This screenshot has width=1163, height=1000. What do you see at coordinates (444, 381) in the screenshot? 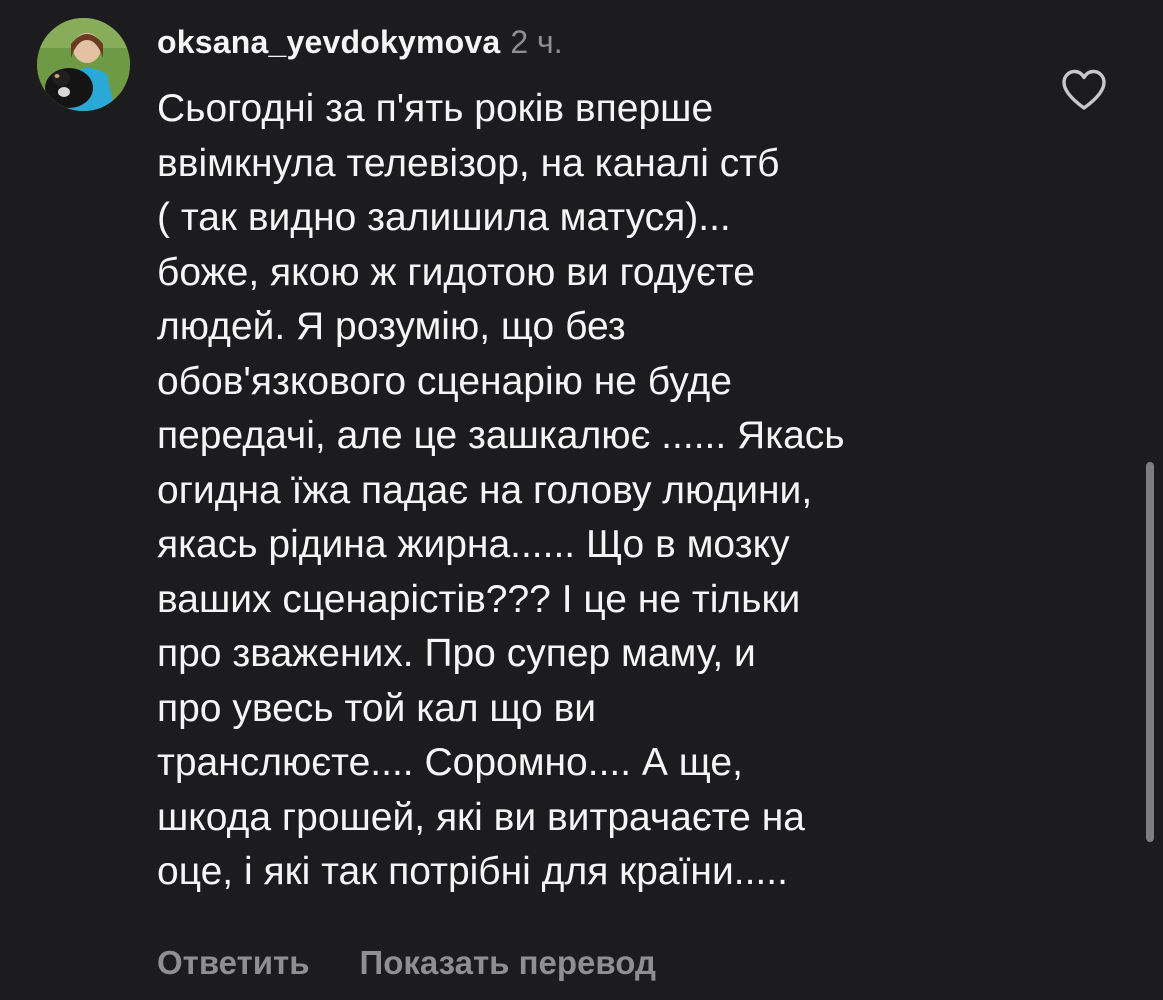
I see `comment-line: обов'язкового сценарію не буде` at bounding box center [444, 381].